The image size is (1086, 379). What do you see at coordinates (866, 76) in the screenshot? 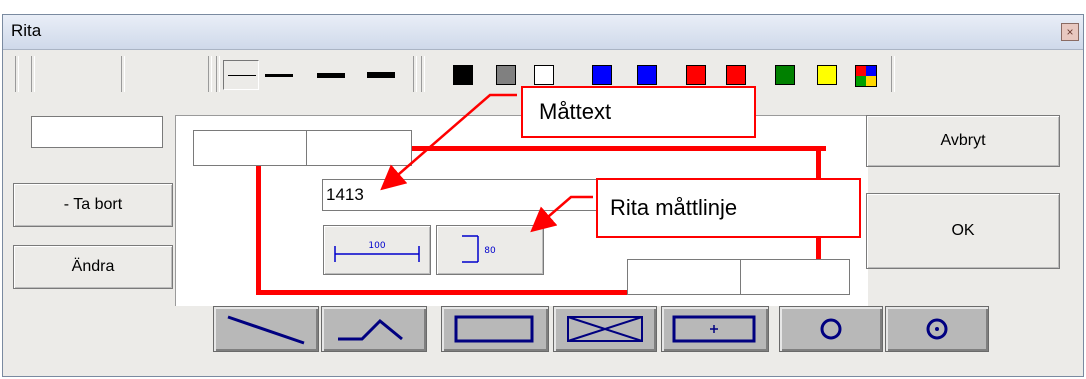
I see `multicolor-palette-icon` at bounding box center [866, 76].